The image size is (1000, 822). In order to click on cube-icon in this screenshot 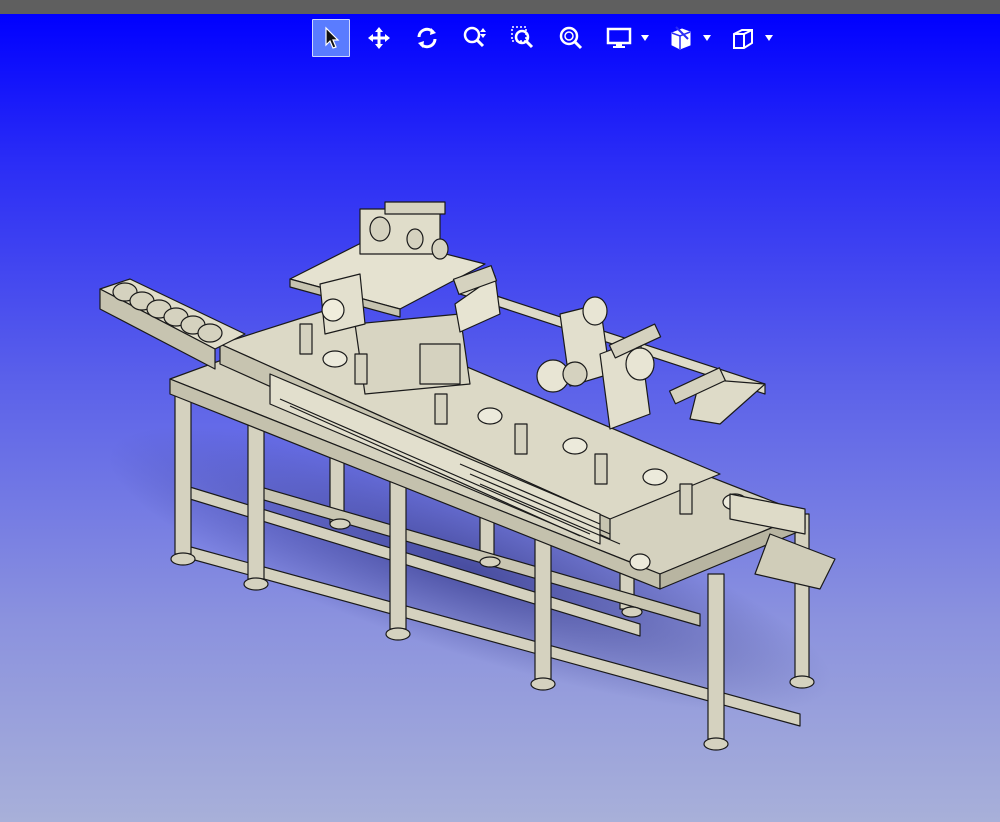, I will do `click(743, 39)`.